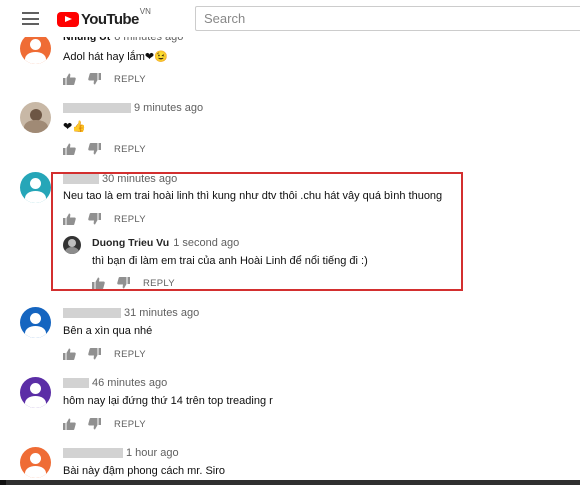  Describe the element at coordinates (139, 179) in the screenshot. I see `comment-time: 30 minutes ago` at that location.